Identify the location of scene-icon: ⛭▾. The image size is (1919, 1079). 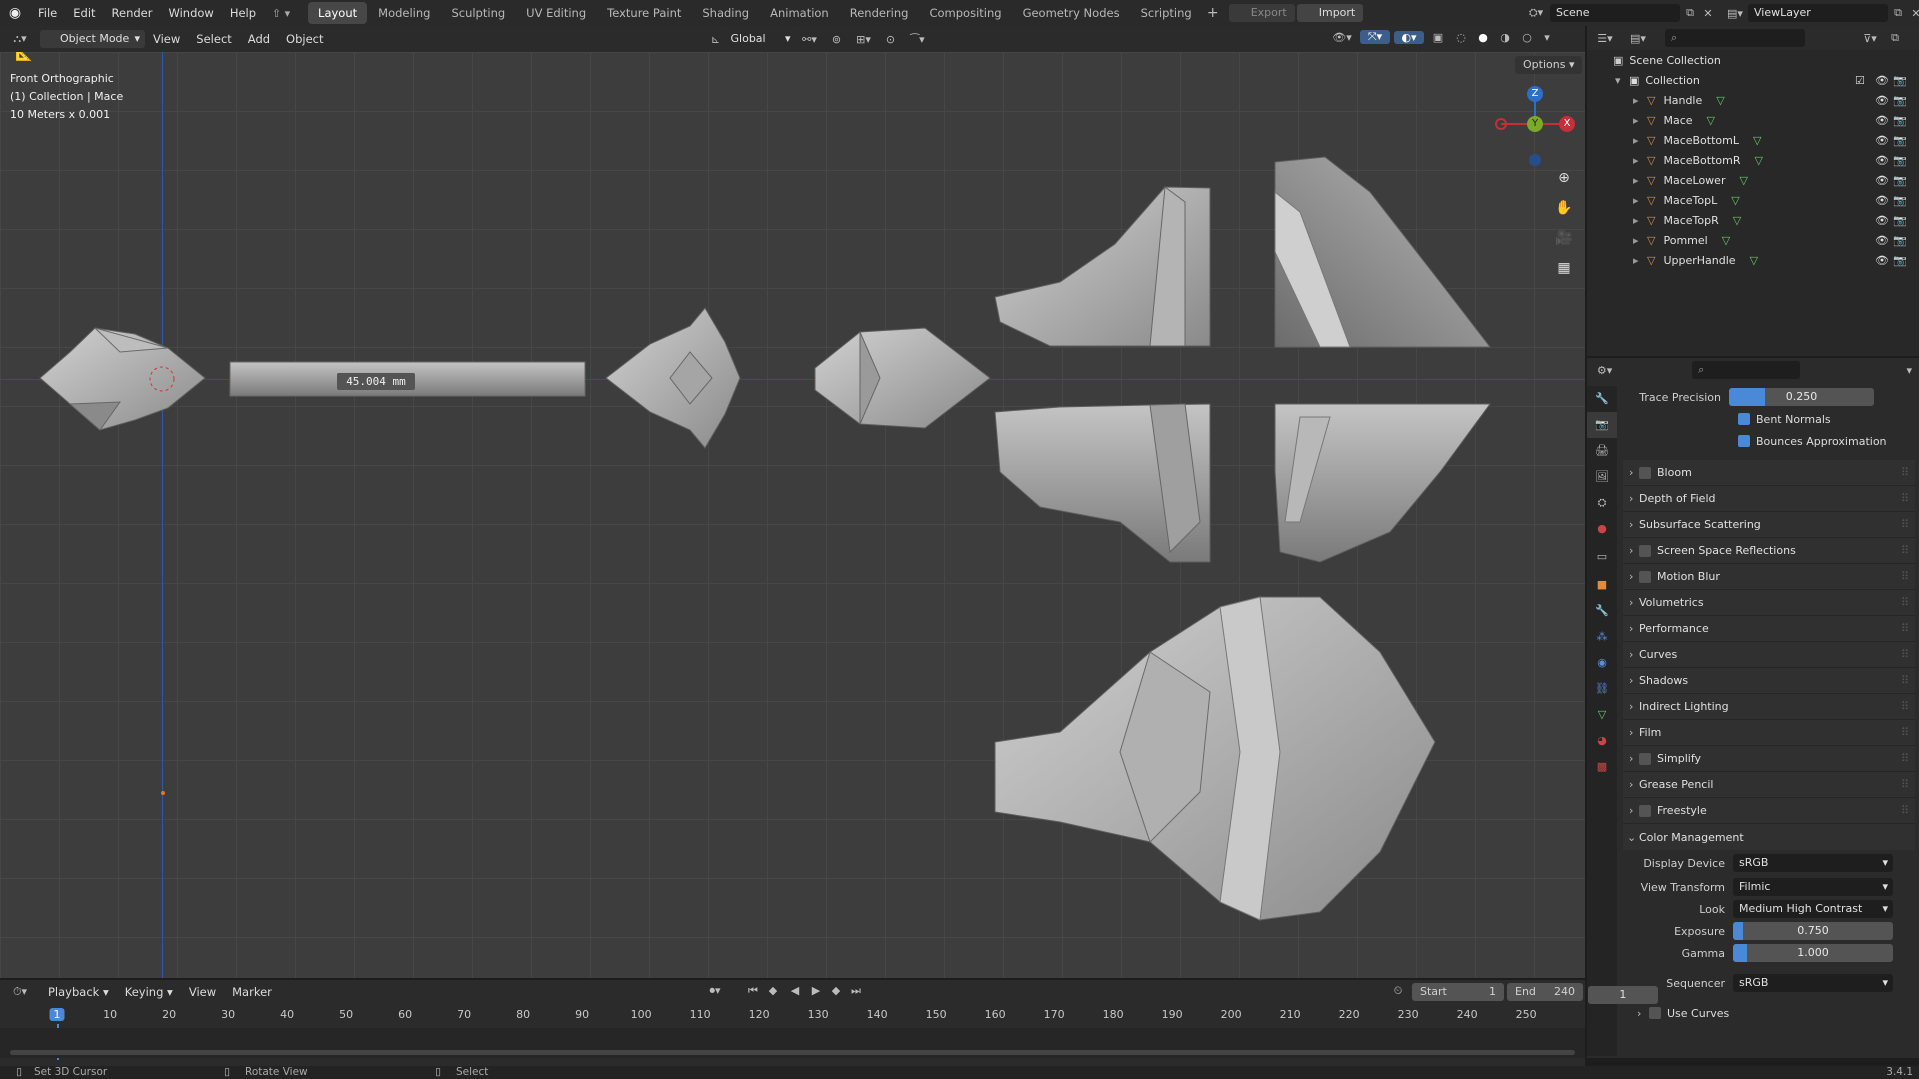
(1536, 13).